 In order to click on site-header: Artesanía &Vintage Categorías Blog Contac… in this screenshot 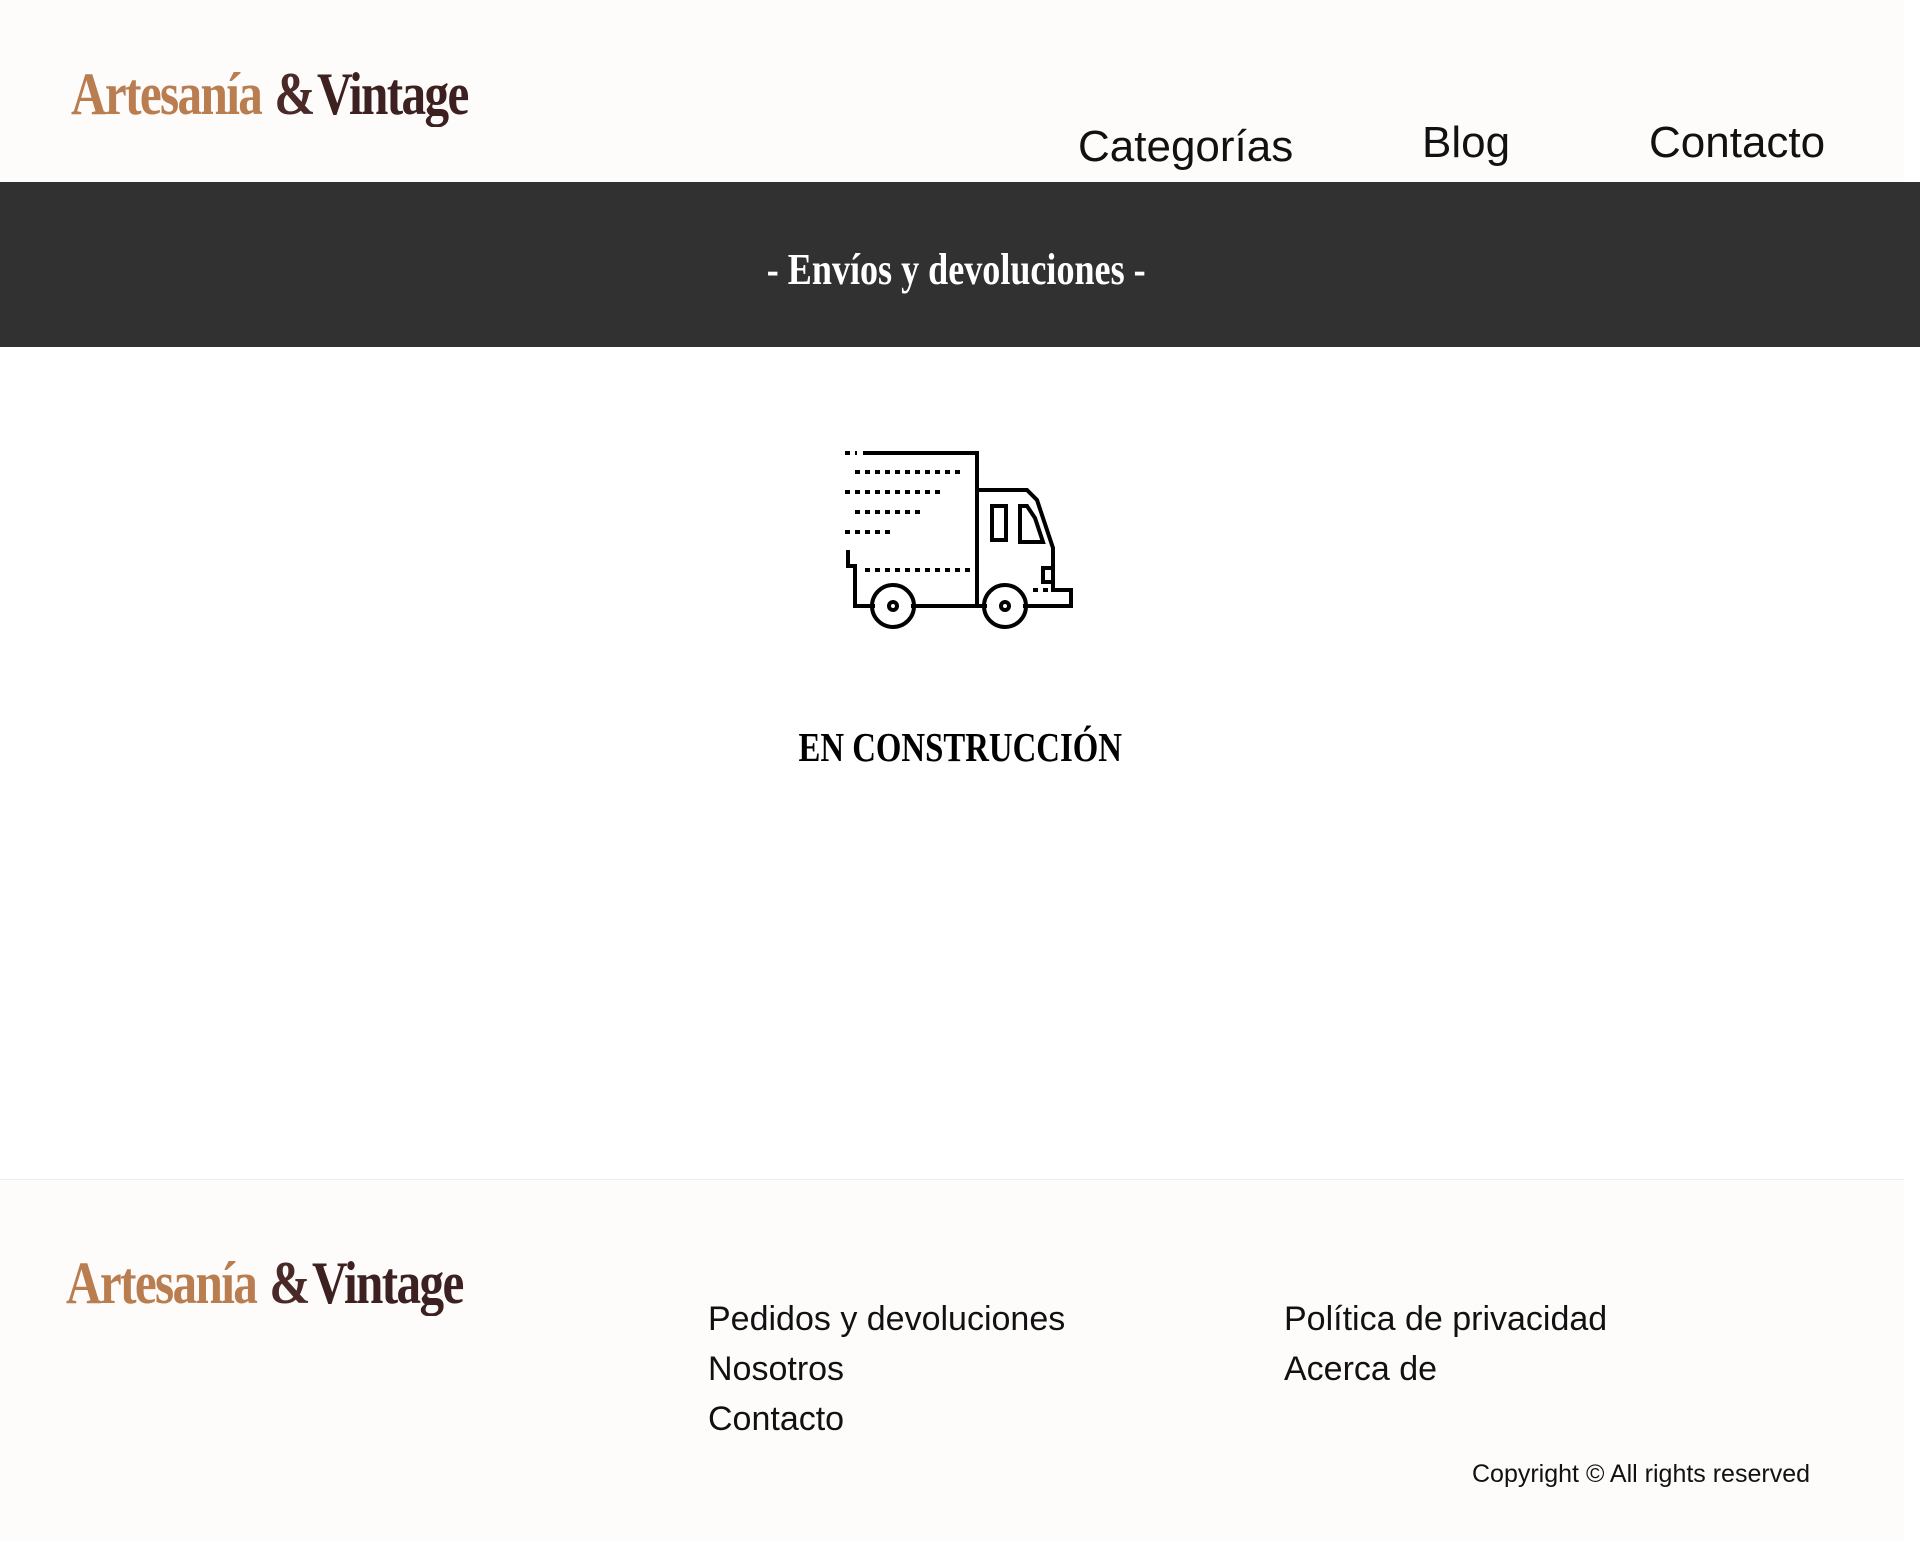, I will do `click(952, 91)`.